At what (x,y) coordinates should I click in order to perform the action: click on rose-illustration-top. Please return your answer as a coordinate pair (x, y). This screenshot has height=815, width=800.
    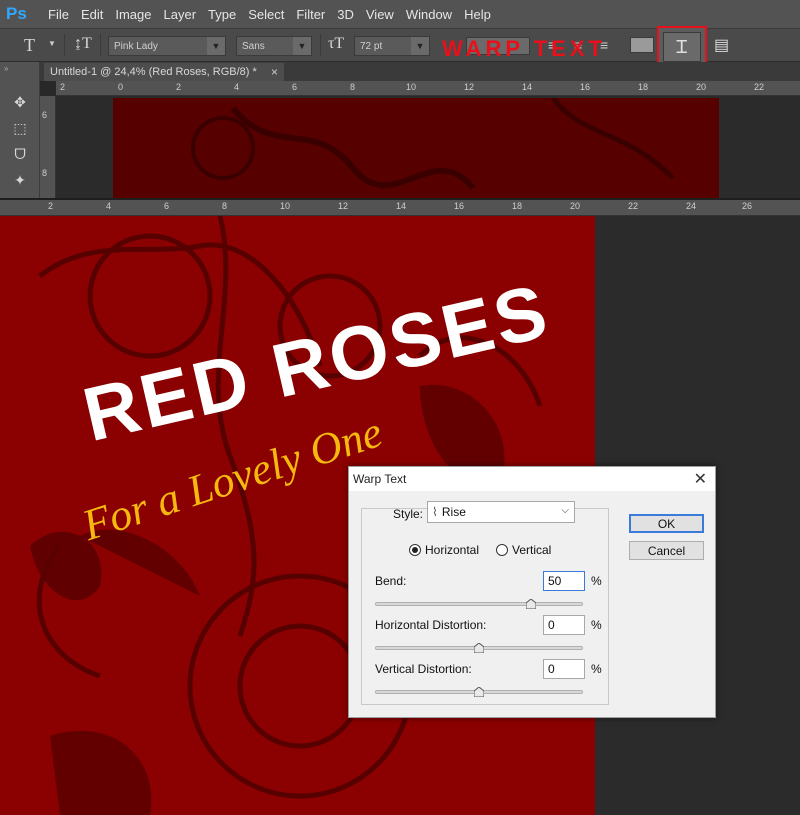
    Looking at the image, I should click on (433, 144).